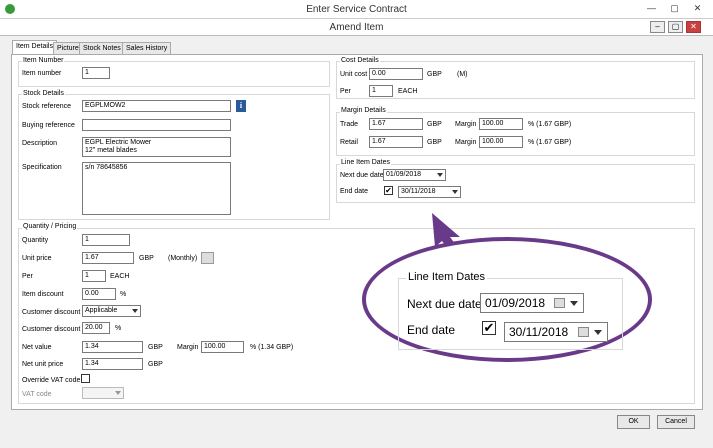 This screenshot has width=713, height=448. Describe the element at coordinates (515, 303) in the screenshot. I see `zoom-next-due-value: 01/09/2018` at that location.